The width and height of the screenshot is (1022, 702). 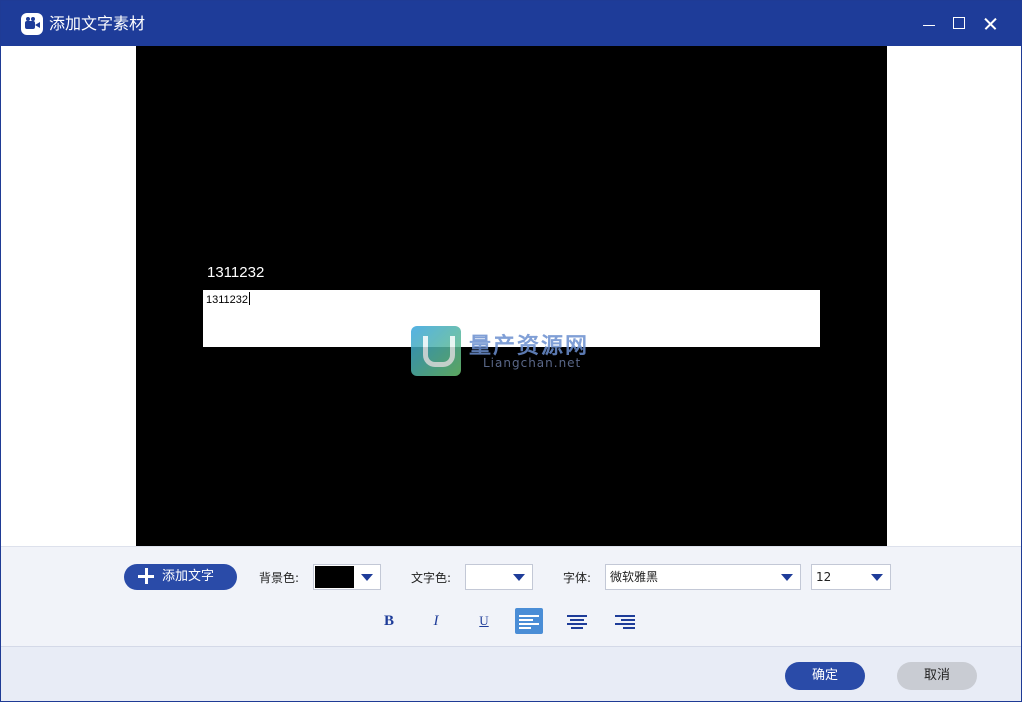 What do you see at coordinates (937, 676) in the screenshot?
I see `cancel-button: 取消` at bounding box center [937, 676].